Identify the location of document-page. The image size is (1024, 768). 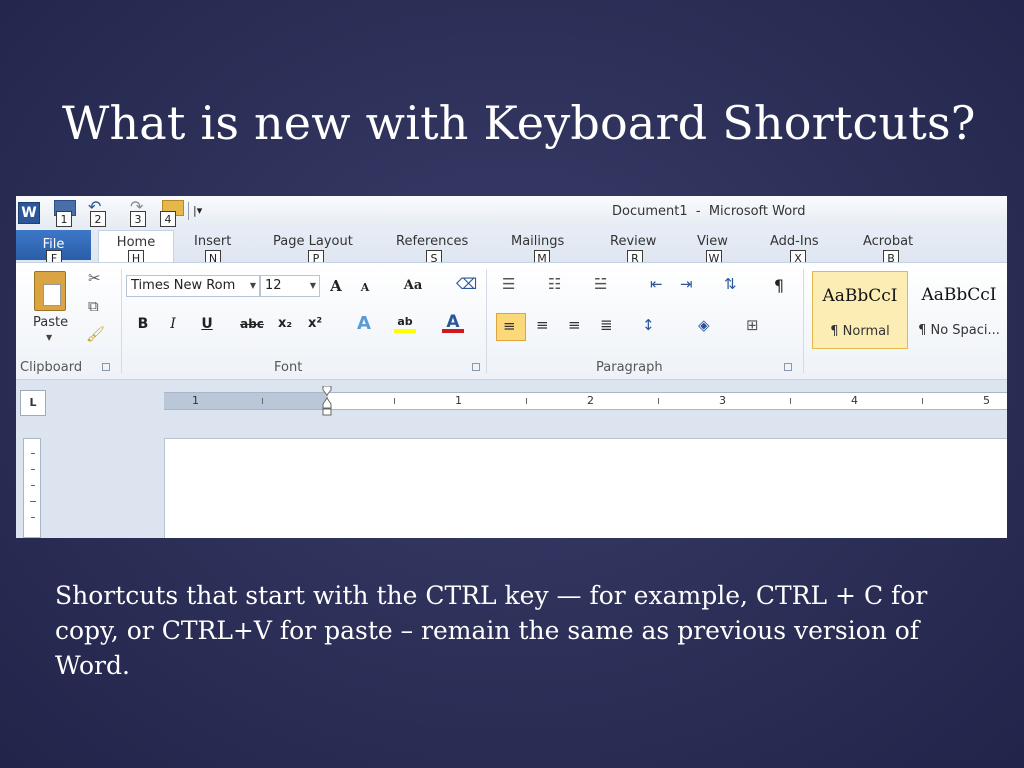
(585, 488).